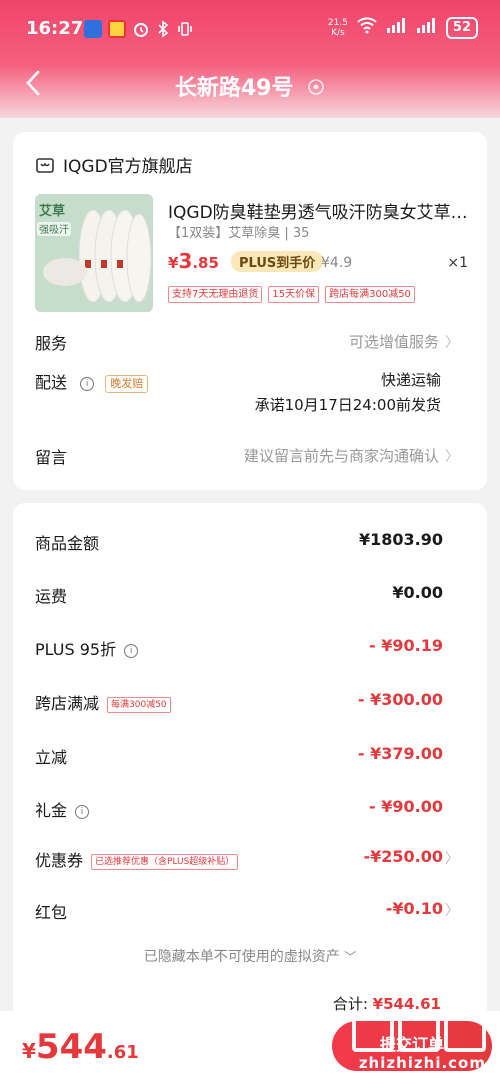  I want to click on summary-label: 红包, so click(51, 912).